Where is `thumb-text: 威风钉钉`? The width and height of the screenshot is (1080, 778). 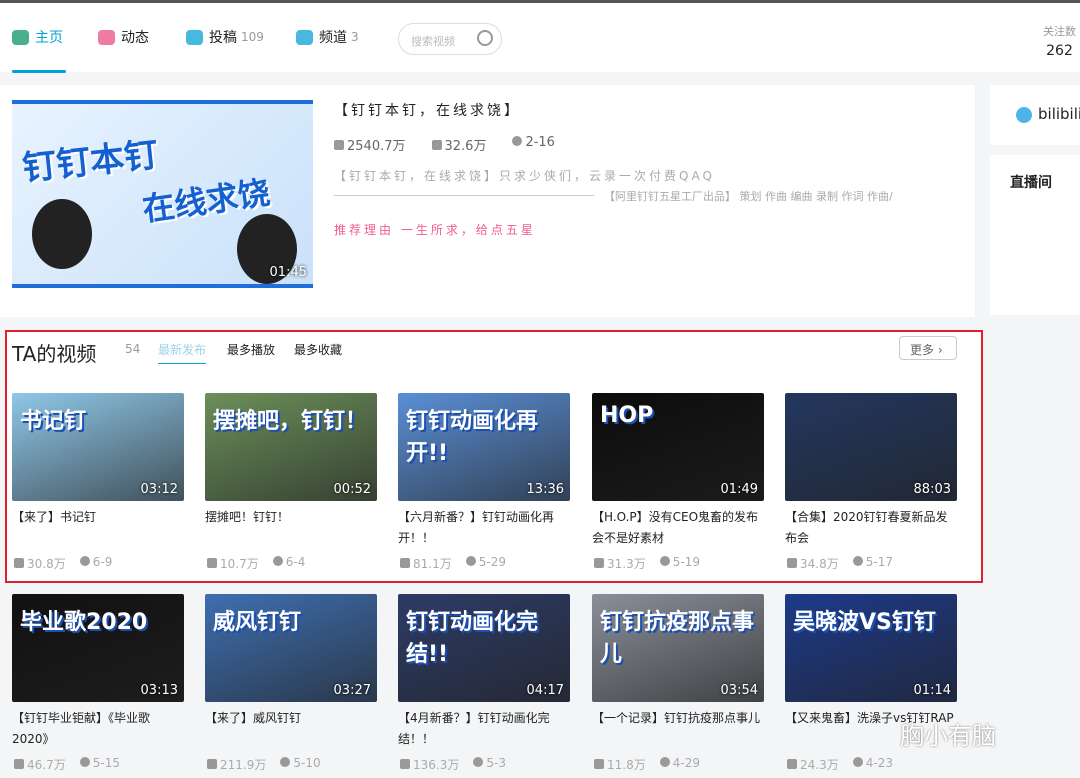
thumb-text: 威风钉钉 is located at coordinates (257, 622).